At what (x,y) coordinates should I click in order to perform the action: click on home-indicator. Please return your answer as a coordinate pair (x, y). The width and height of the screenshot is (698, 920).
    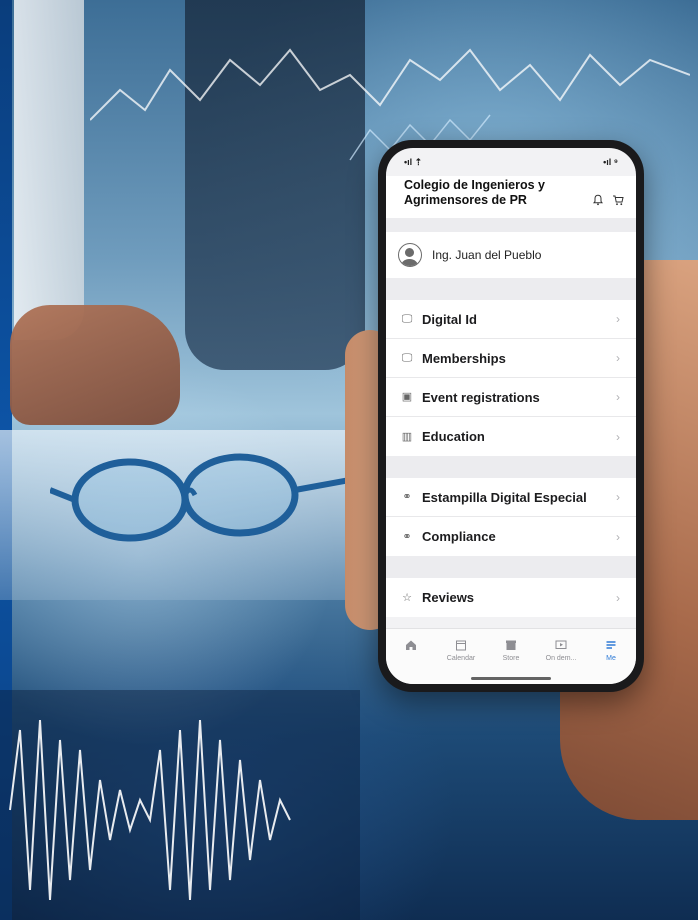
    Looking at the image, I should click on (511, 678).